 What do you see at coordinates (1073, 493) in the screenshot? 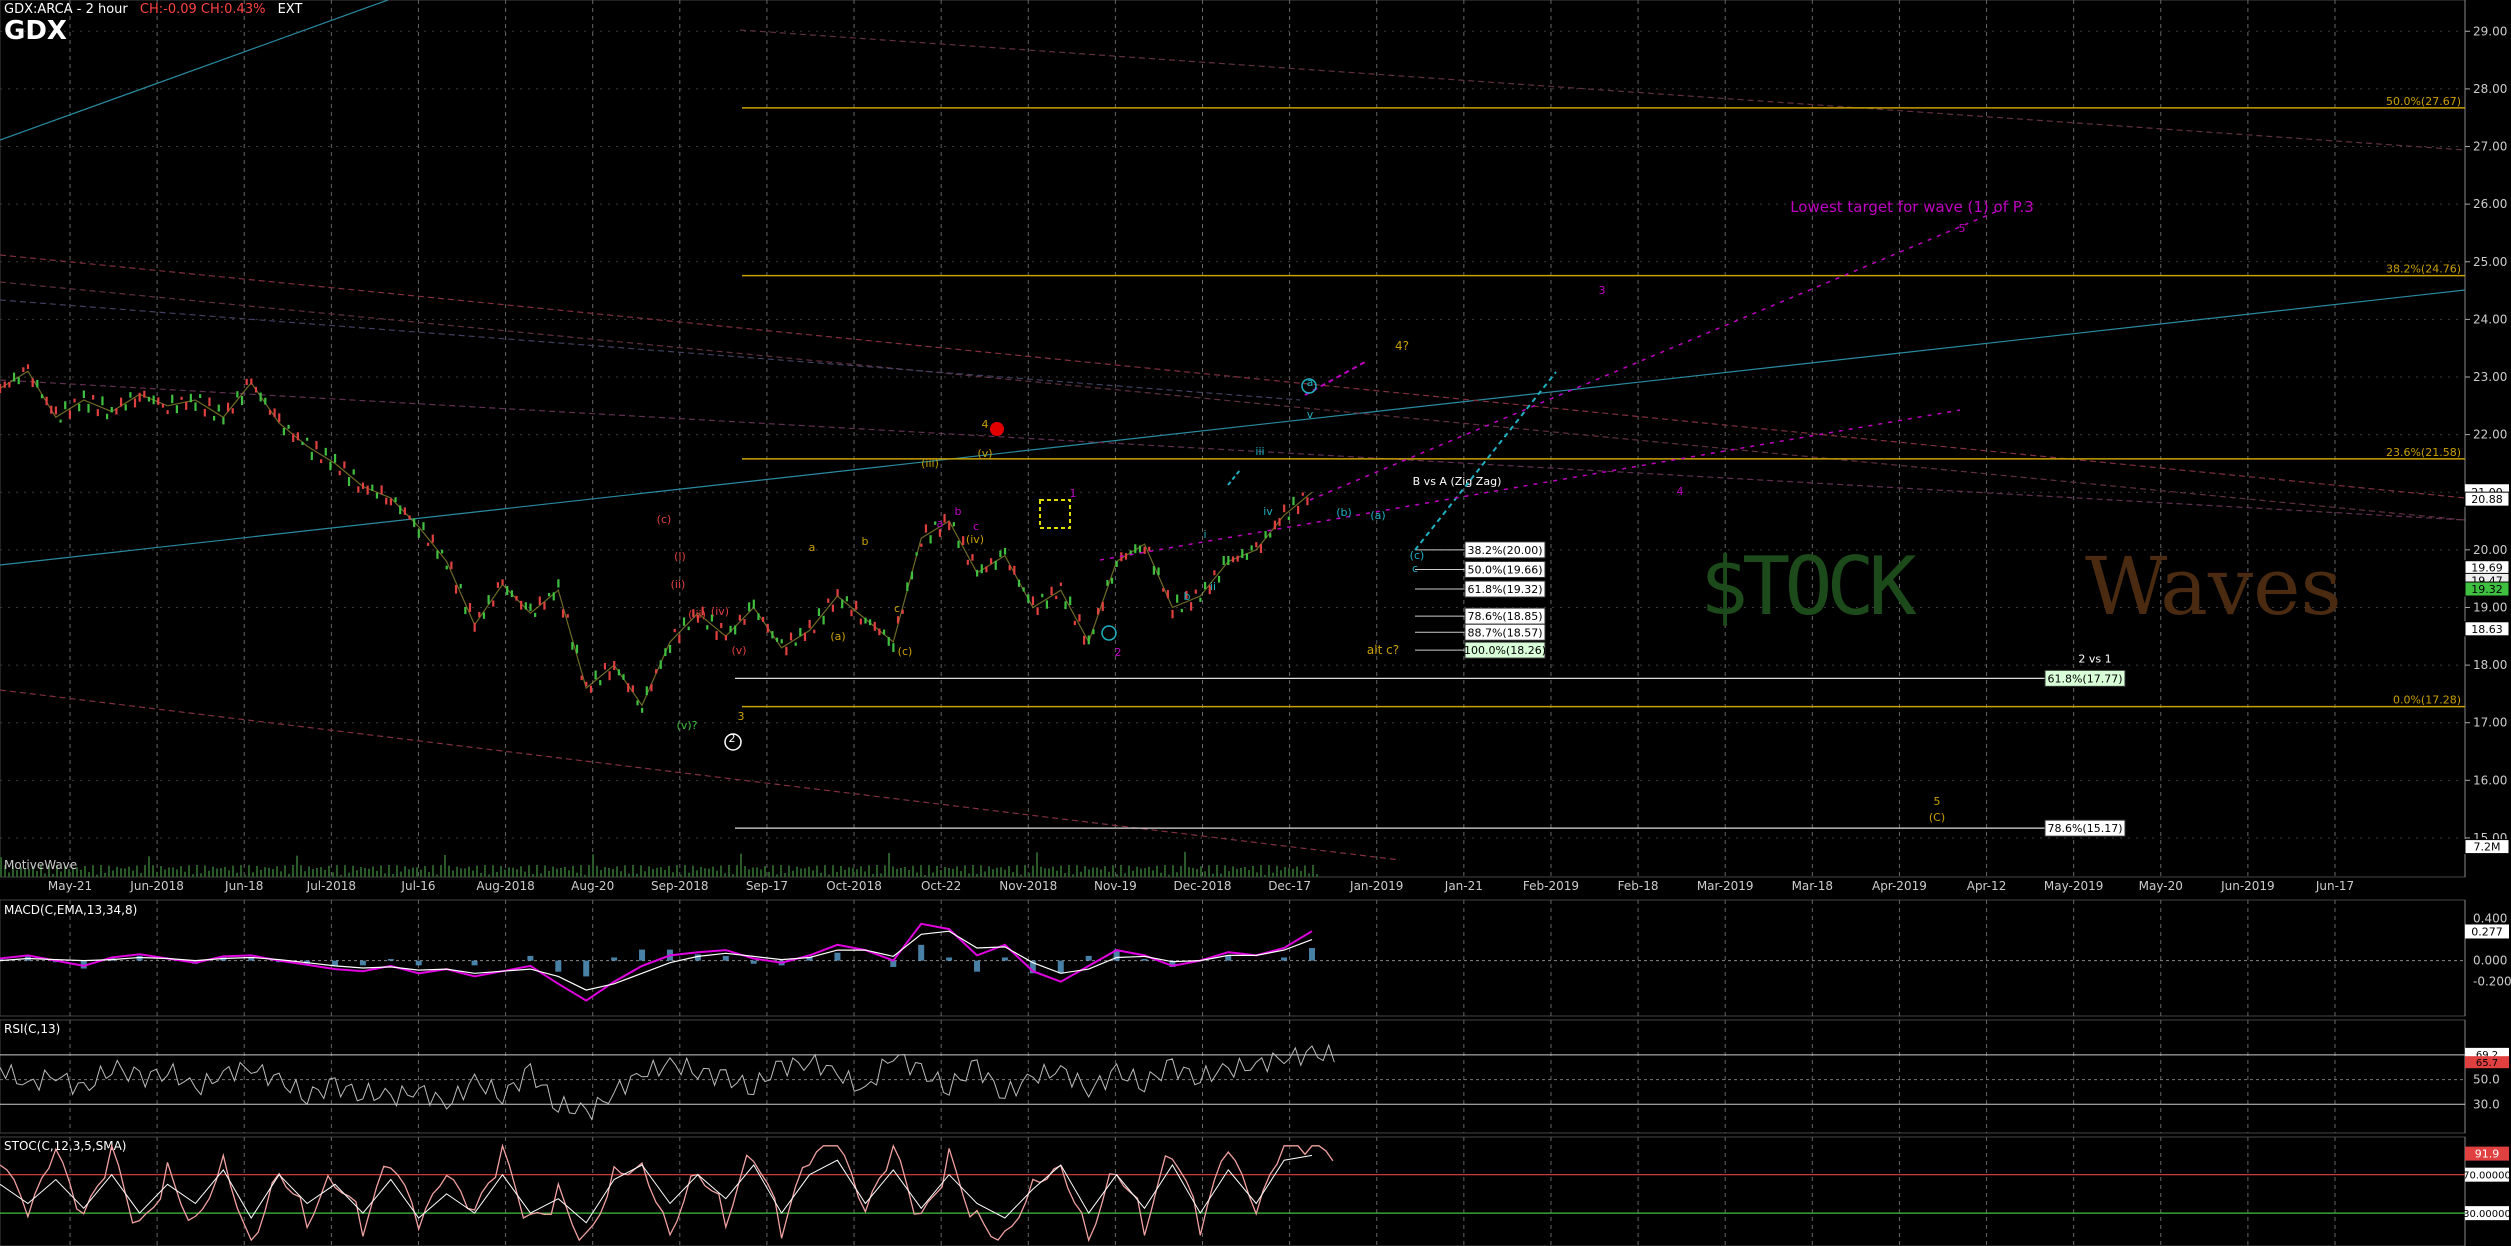
I see `wave-label: 1` at bounding box center [1073, 493].